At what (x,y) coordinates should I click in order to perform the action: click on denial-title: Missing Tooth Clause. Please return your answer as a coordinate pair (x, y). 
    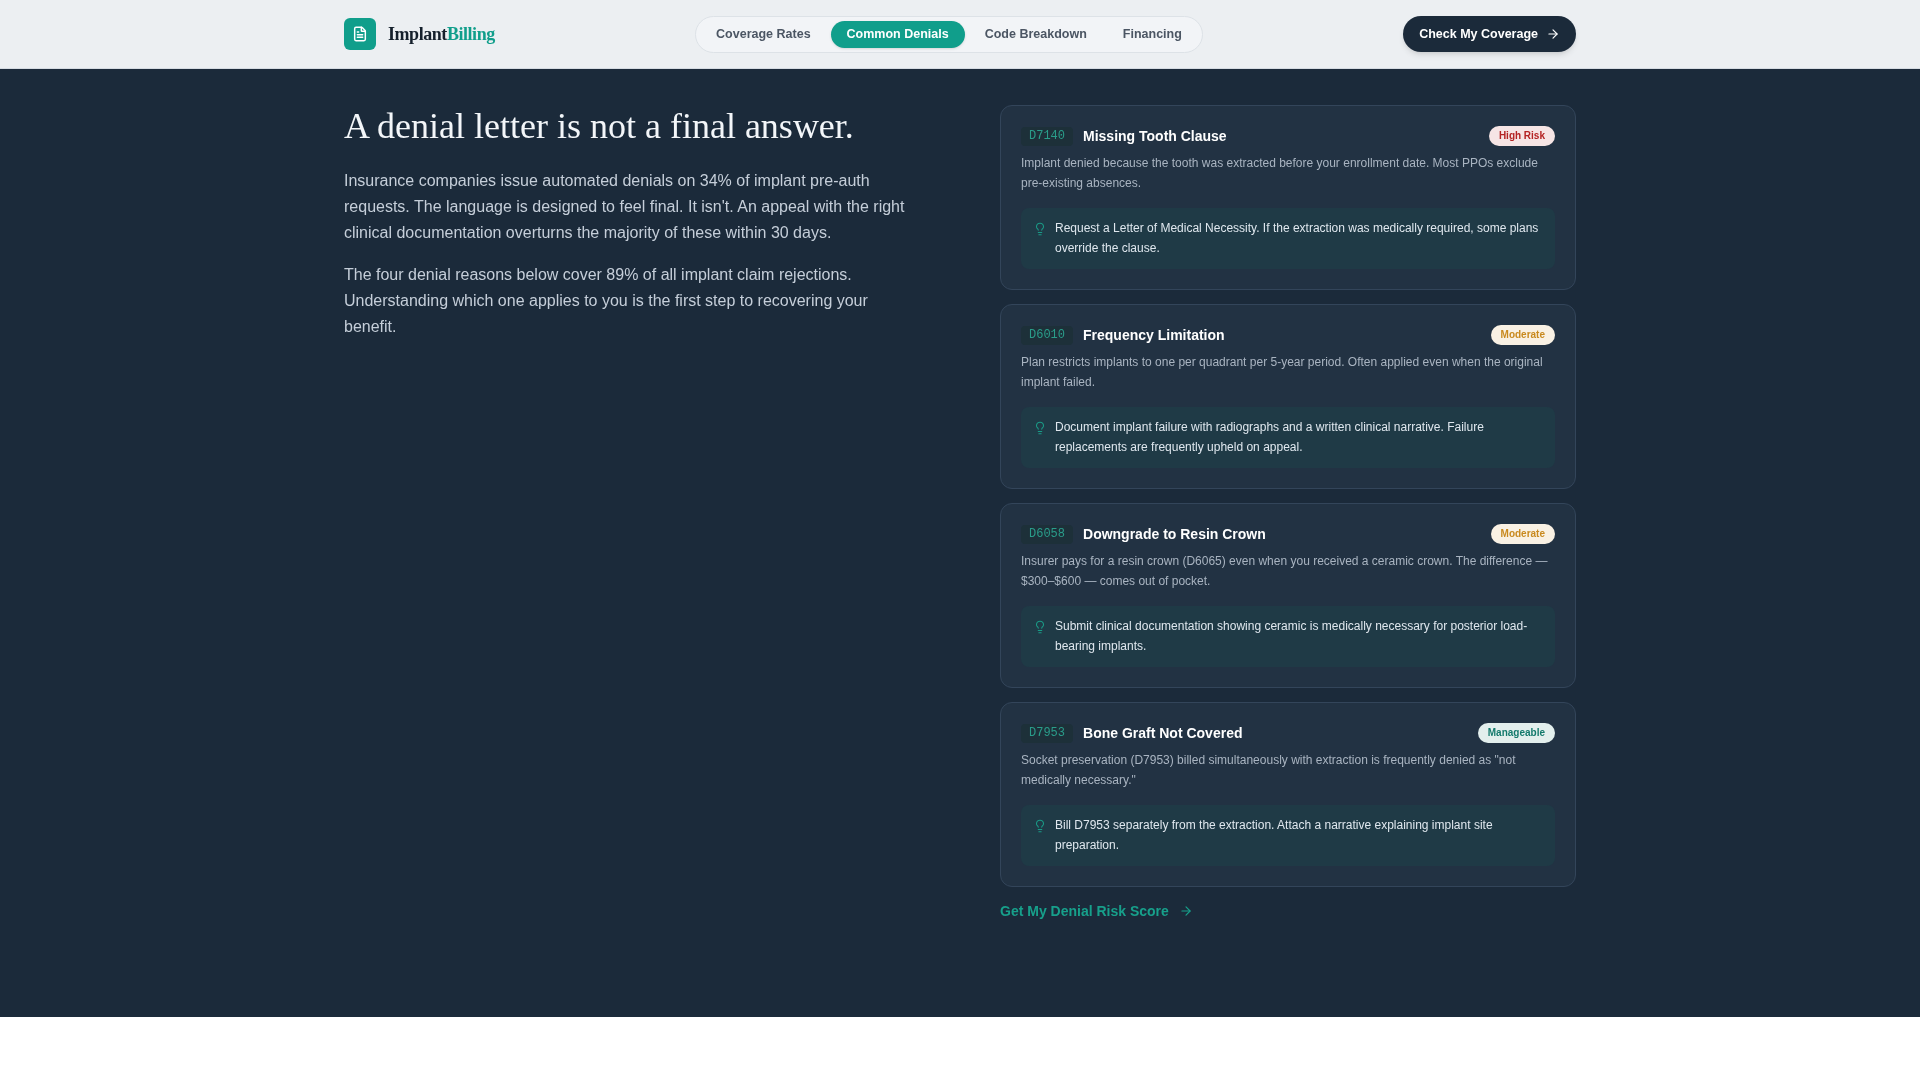
    Looking at the image, I should click on (1155, 136).